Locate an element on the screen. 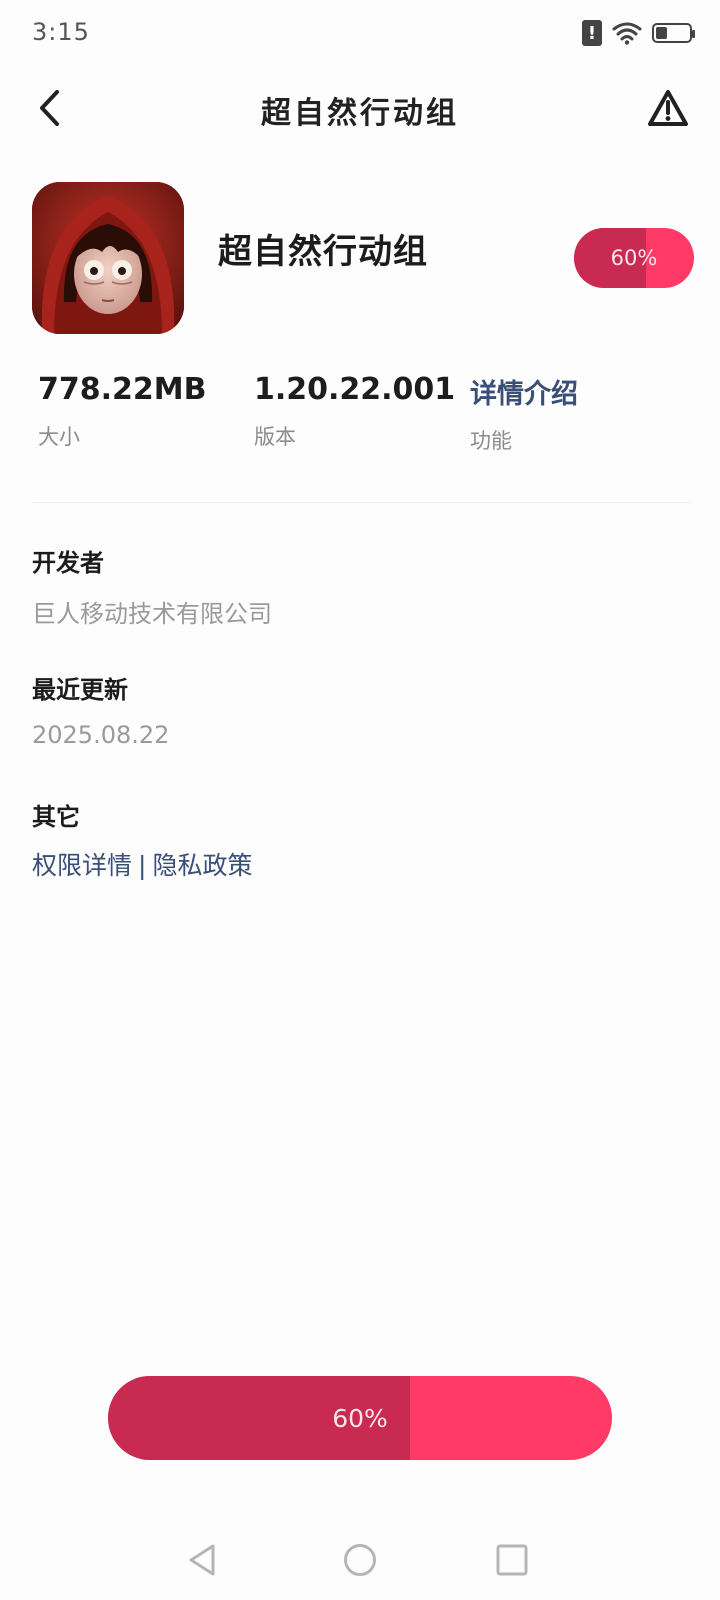  status-icons: ! is located at coordinates (638, 33).